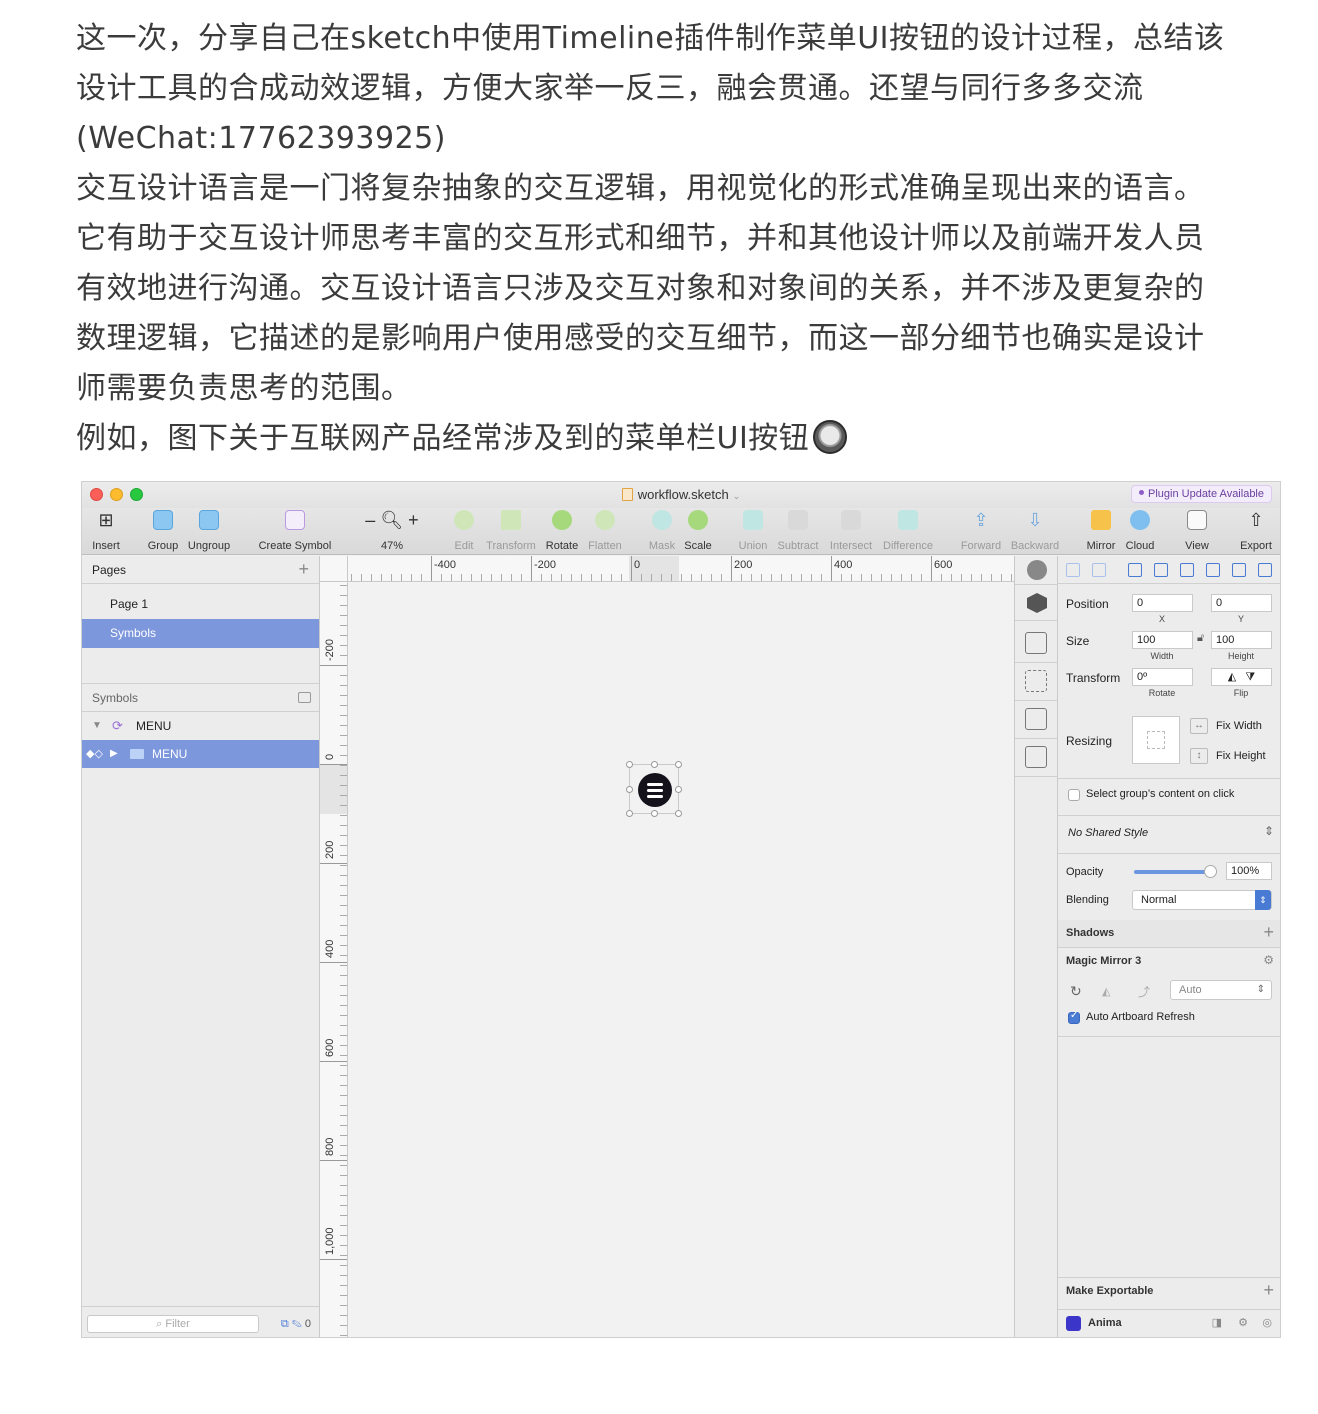 The height and width of the screenshot is (1414, 1318). Describe the element at coordinates (200, 633) in the screenshot. I see `page-item-selected: Symbols` at that location.